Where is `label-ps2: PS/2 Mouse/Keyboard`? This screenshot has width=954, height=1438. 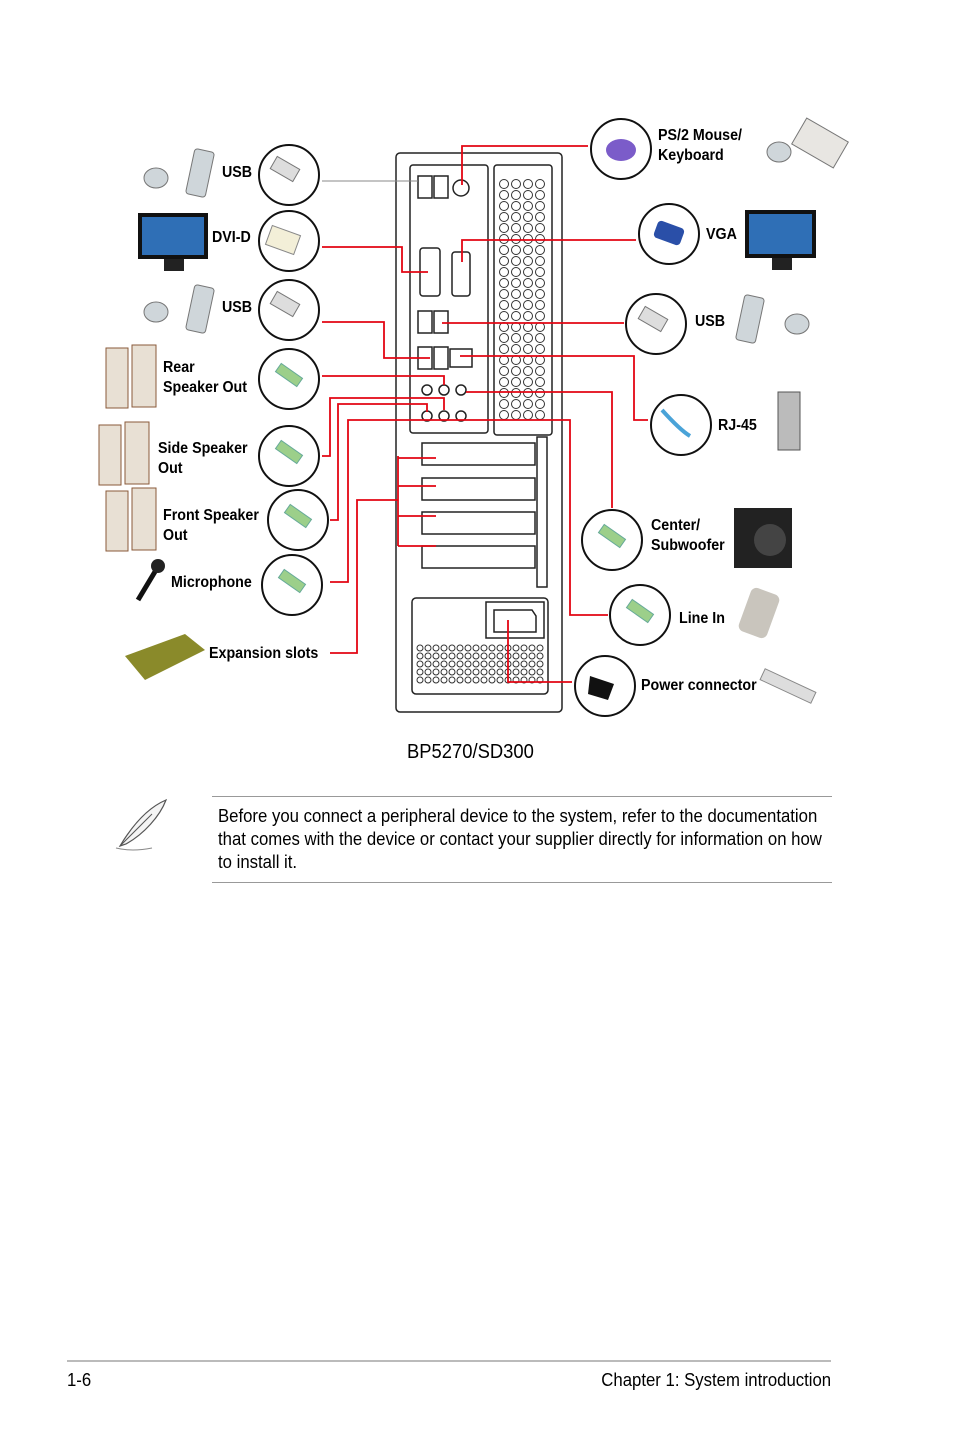
label-ps2: PS/2 Mouse/Keyboard is located at coordinates (700, 145).